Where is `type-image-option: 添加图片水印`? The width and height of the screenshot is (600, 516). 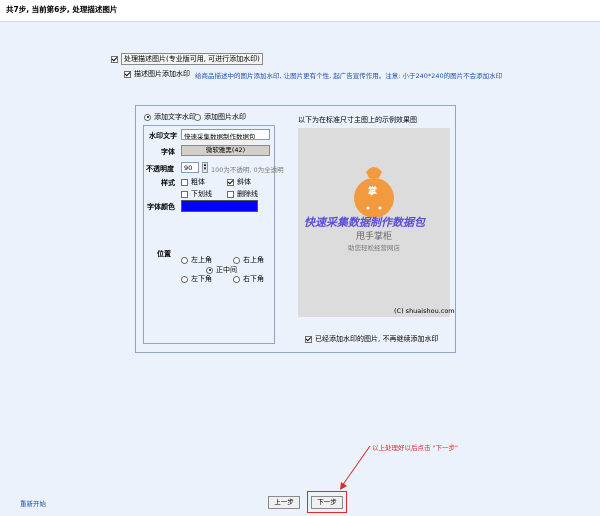 type-image-option: 添加图片水印 is located at coordinates (220, 117).